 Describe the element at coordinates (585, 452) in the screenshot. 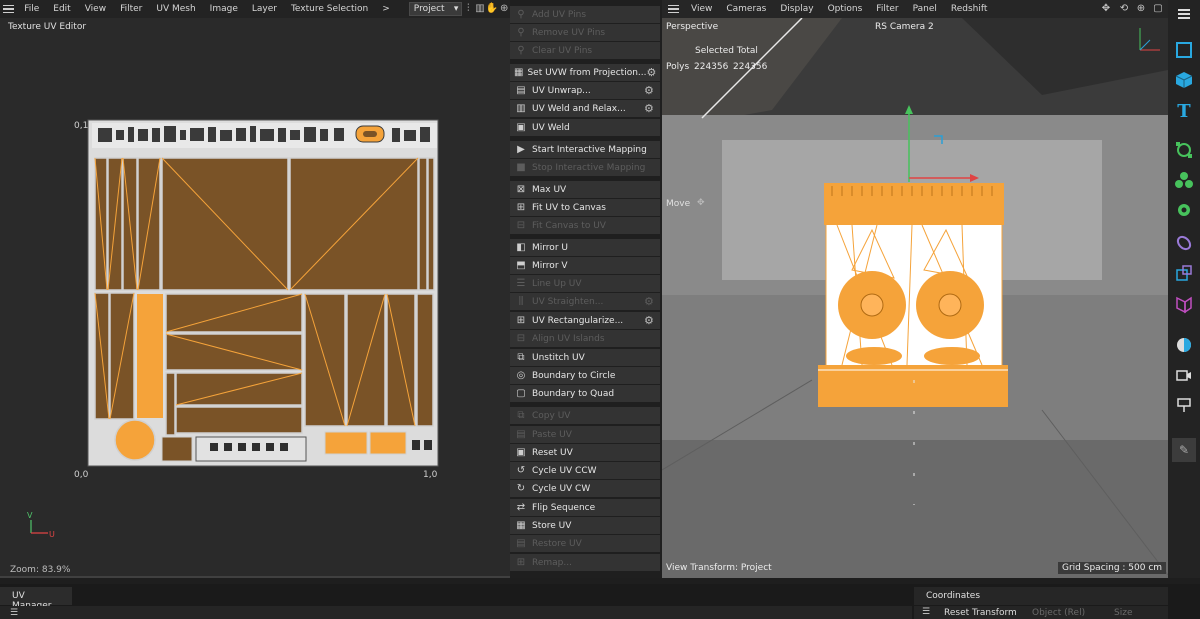

I see `command-reset-uv: ▣ Reset UV` at that location.